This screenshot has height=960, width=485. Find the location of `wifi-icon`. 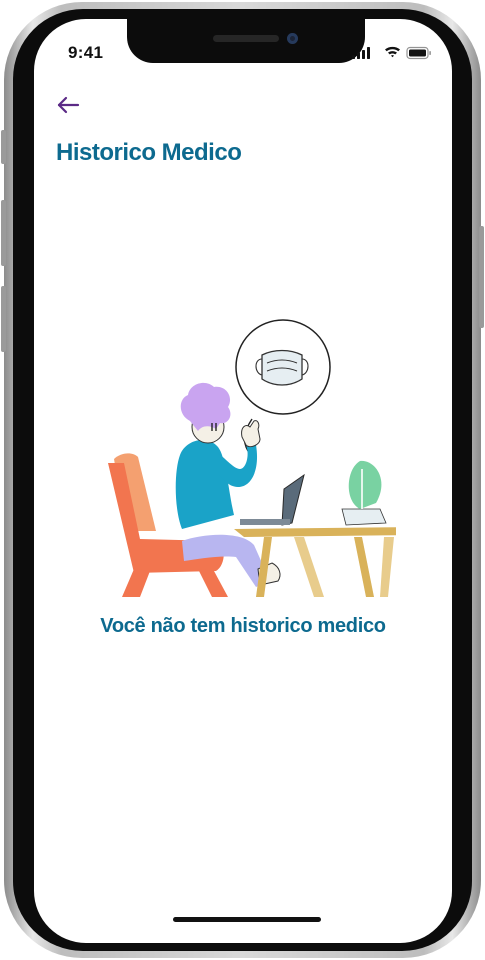

wifi-icon is located at coordinates (392, 52).